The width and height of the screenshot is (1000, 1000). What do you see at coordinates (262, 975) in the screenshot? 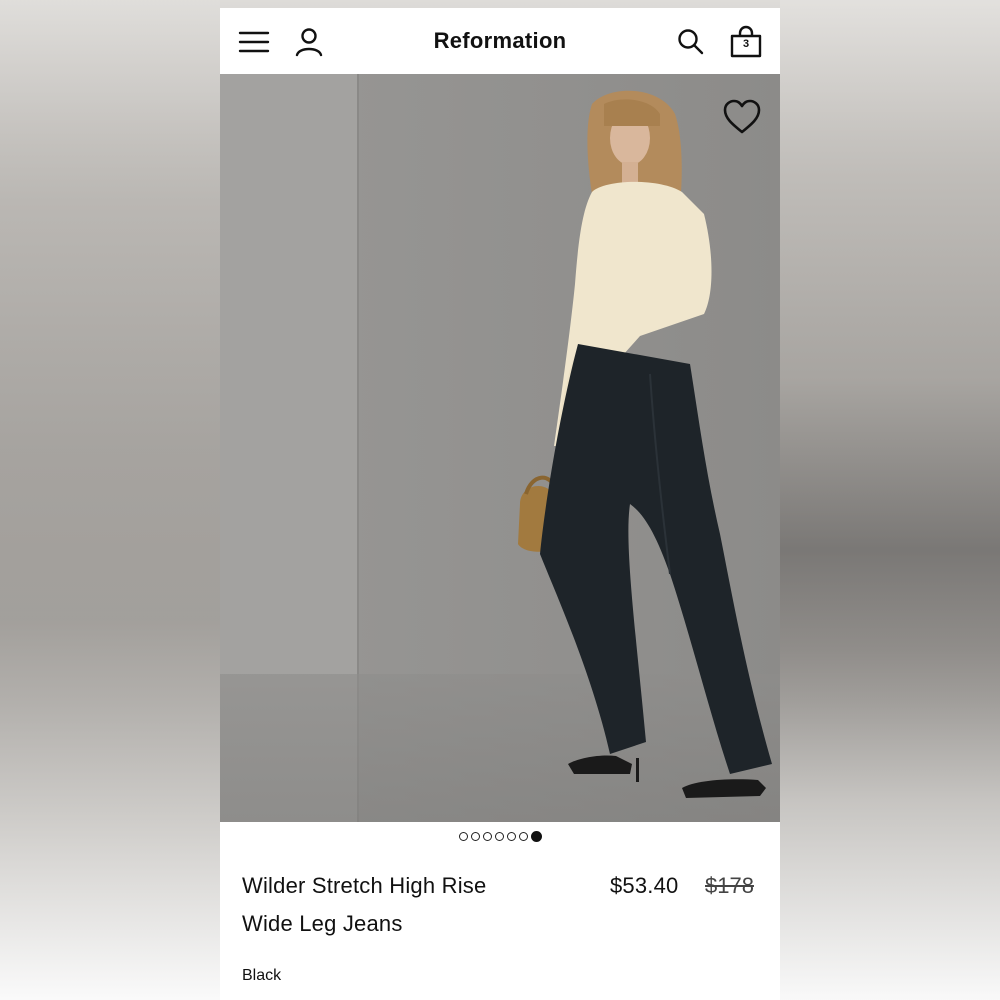
I see `color-name: Black` at bounding box center [262, 975].